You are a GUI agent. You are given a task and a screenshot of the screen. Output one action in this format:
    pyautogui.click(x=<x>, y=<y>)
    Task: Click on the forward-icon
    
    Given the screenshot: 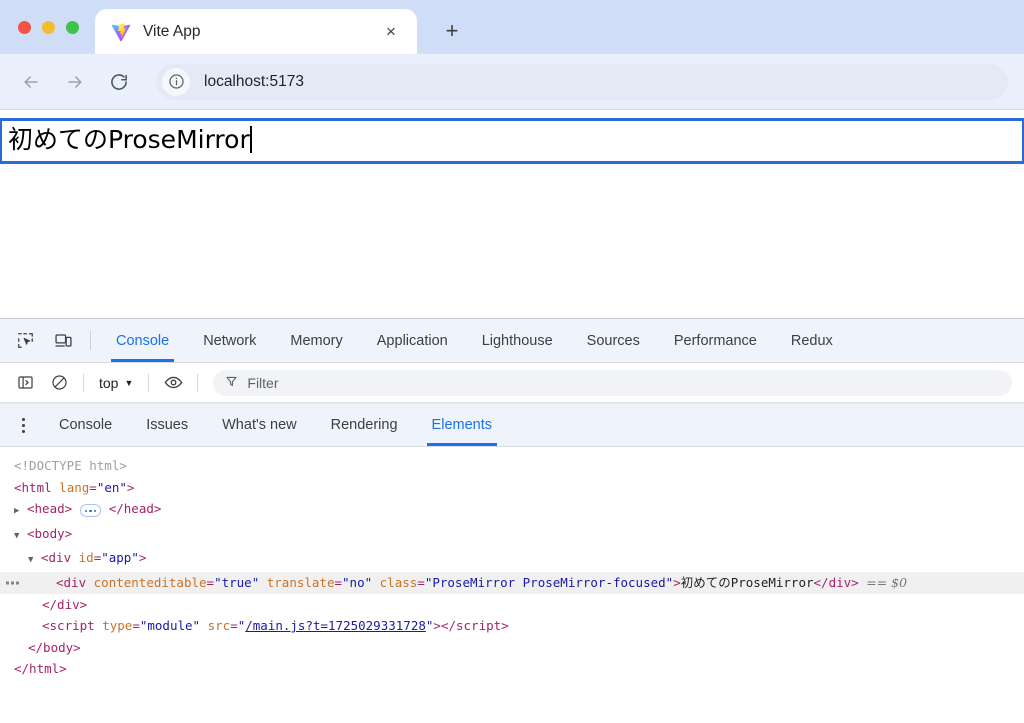 What is the action you would take?
    pyautogui.click(x=75, y=82)
    